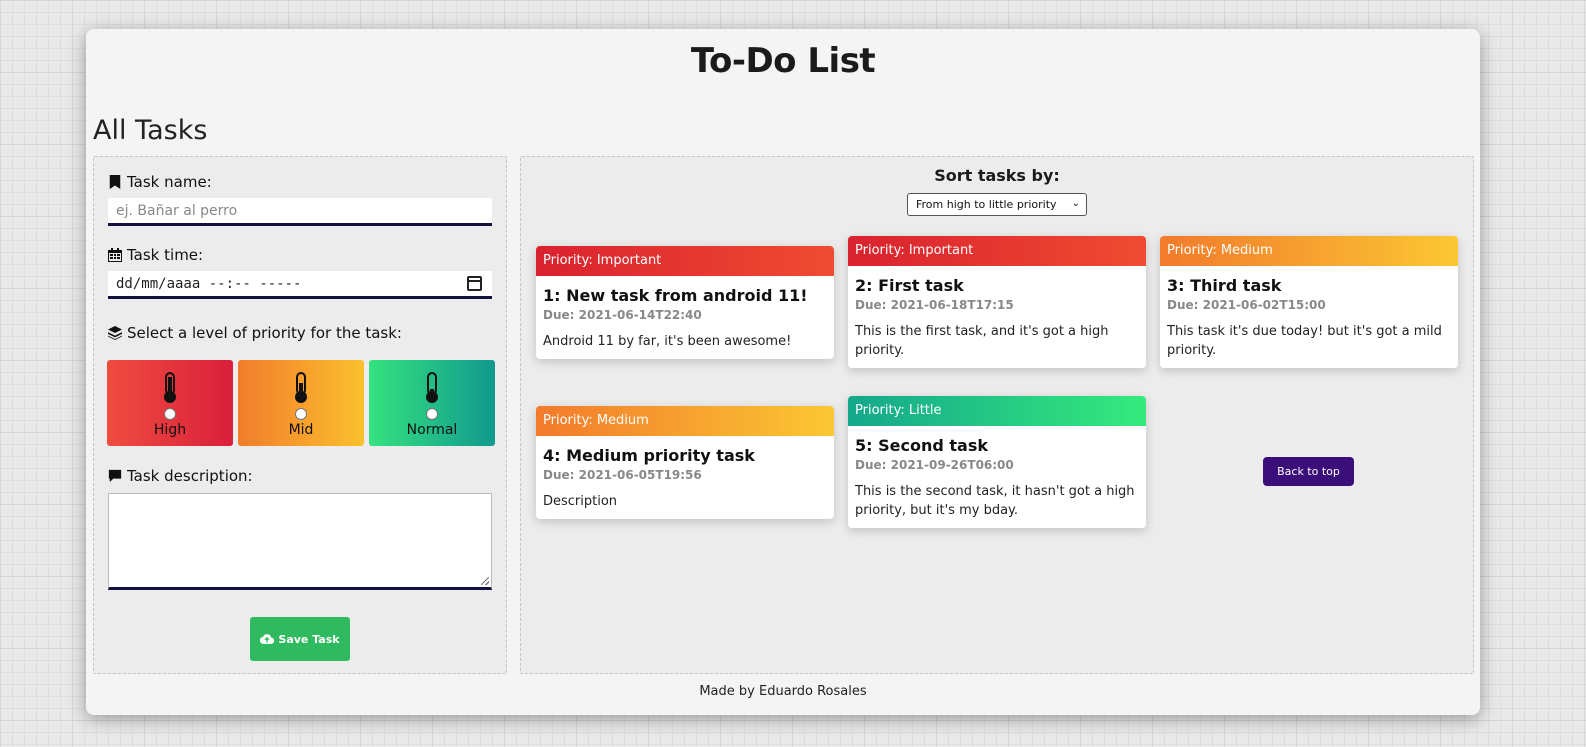  I want to click on priority-radio-normal, so click(432, 414).